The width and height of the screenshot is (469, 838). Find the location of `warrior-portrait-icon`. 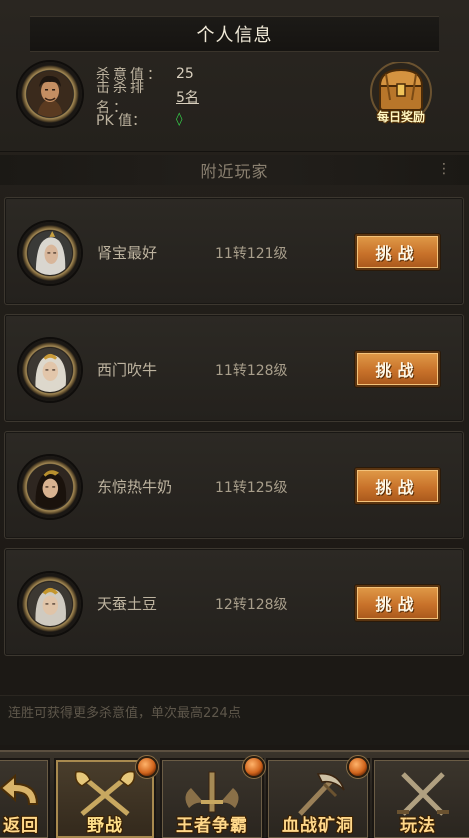

warrior-portrait-icon is located at coordinates (50, 94).